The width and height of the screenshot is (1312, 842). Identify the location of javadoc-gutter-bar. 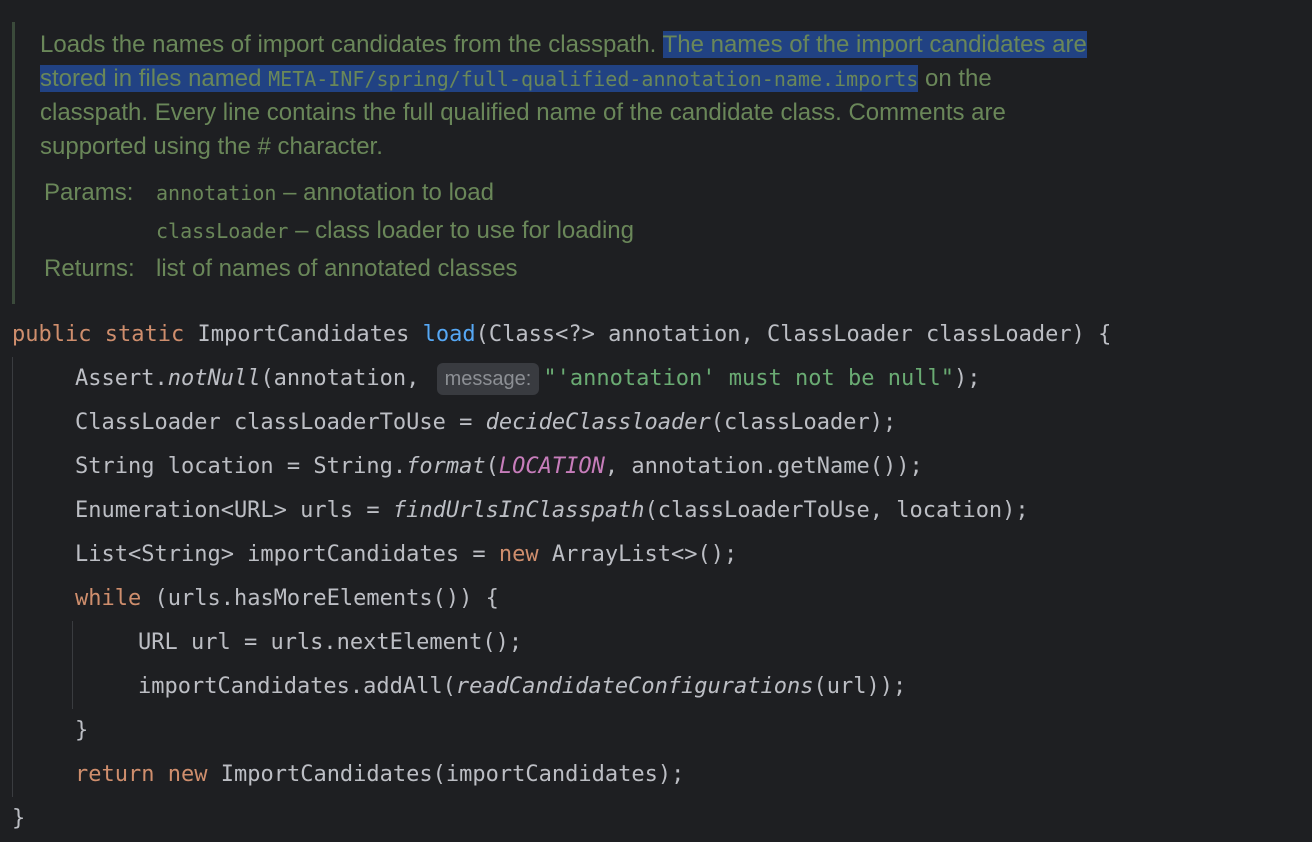
(13, 163).